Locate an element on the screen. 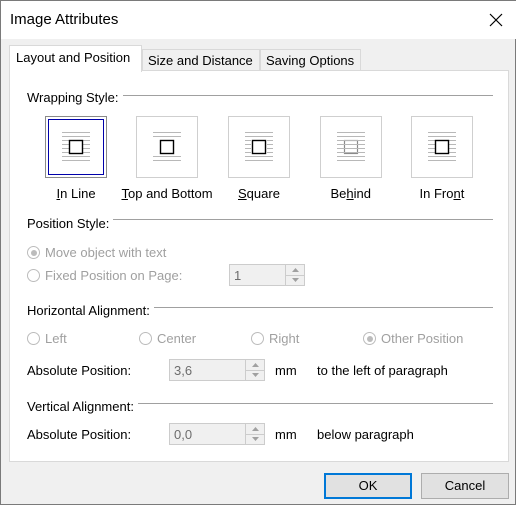 The image size is (518, 507). close-icon is located at coordinates (496, 20).